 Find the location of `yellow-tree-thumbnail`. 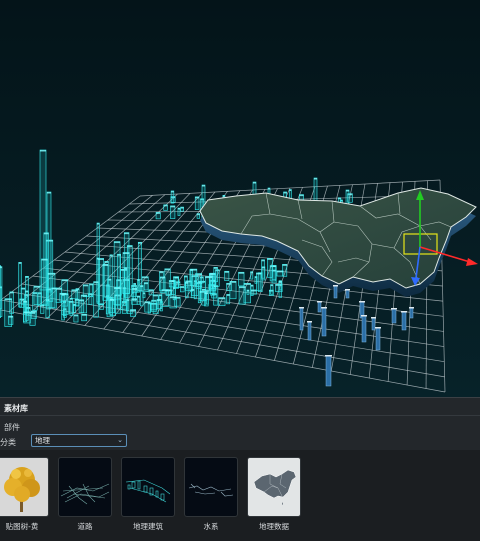

yellow-tree-thumbnail is located at coordinates (24, 487).